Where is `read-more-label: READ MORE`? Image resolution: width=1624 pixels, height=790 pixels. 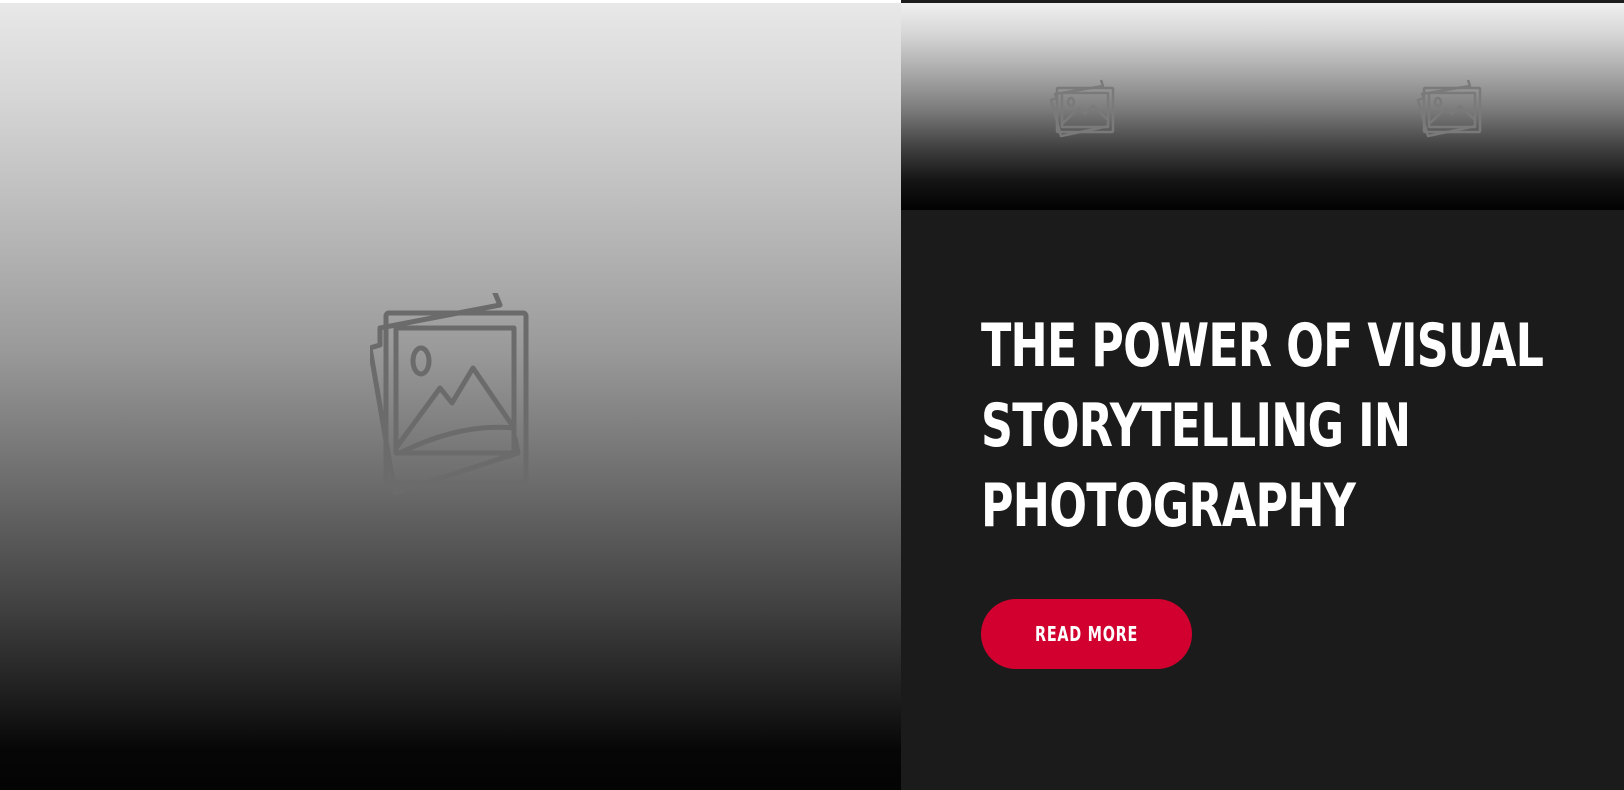
read-more-label: READ MORE is located at coordinates (1086, 634).